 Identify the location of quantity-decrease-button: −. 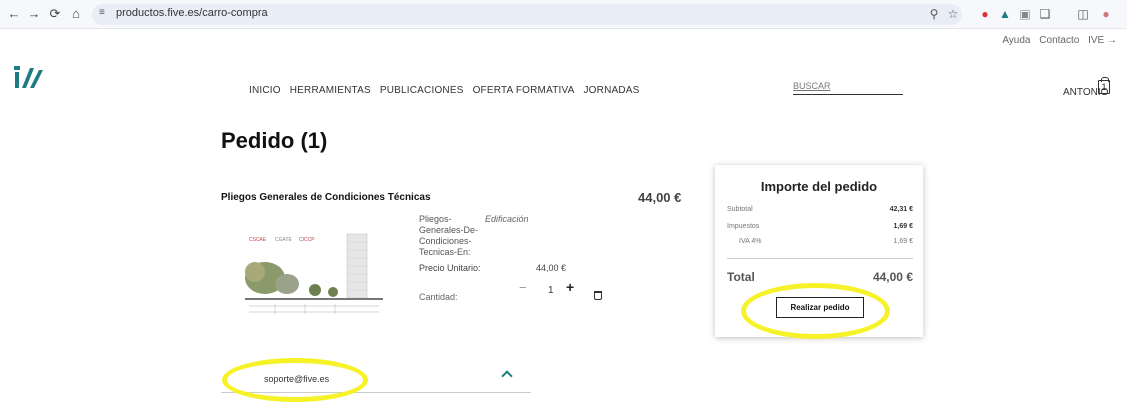
(523, 287).